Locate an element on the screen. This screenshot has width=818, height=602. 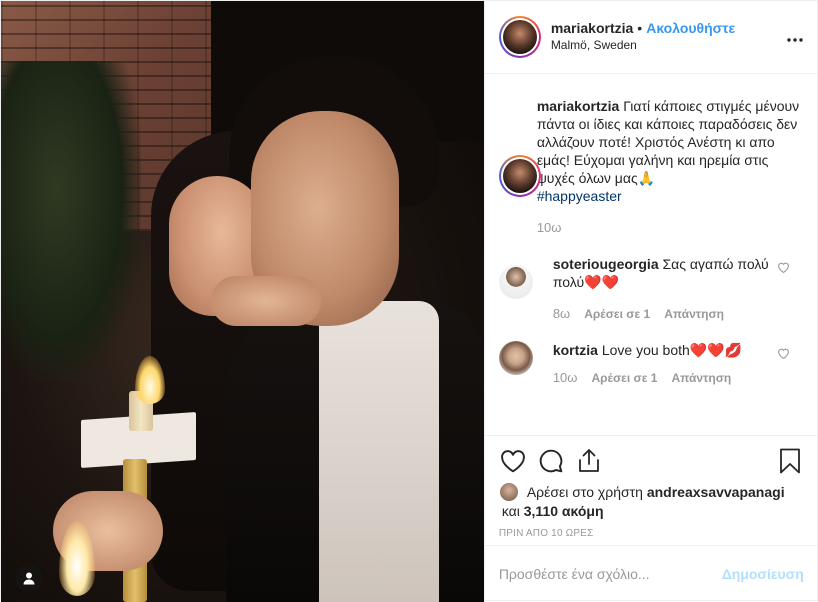
likes-prefix: Αρέσει στο χρήστη is located at coordinates (584, 492).